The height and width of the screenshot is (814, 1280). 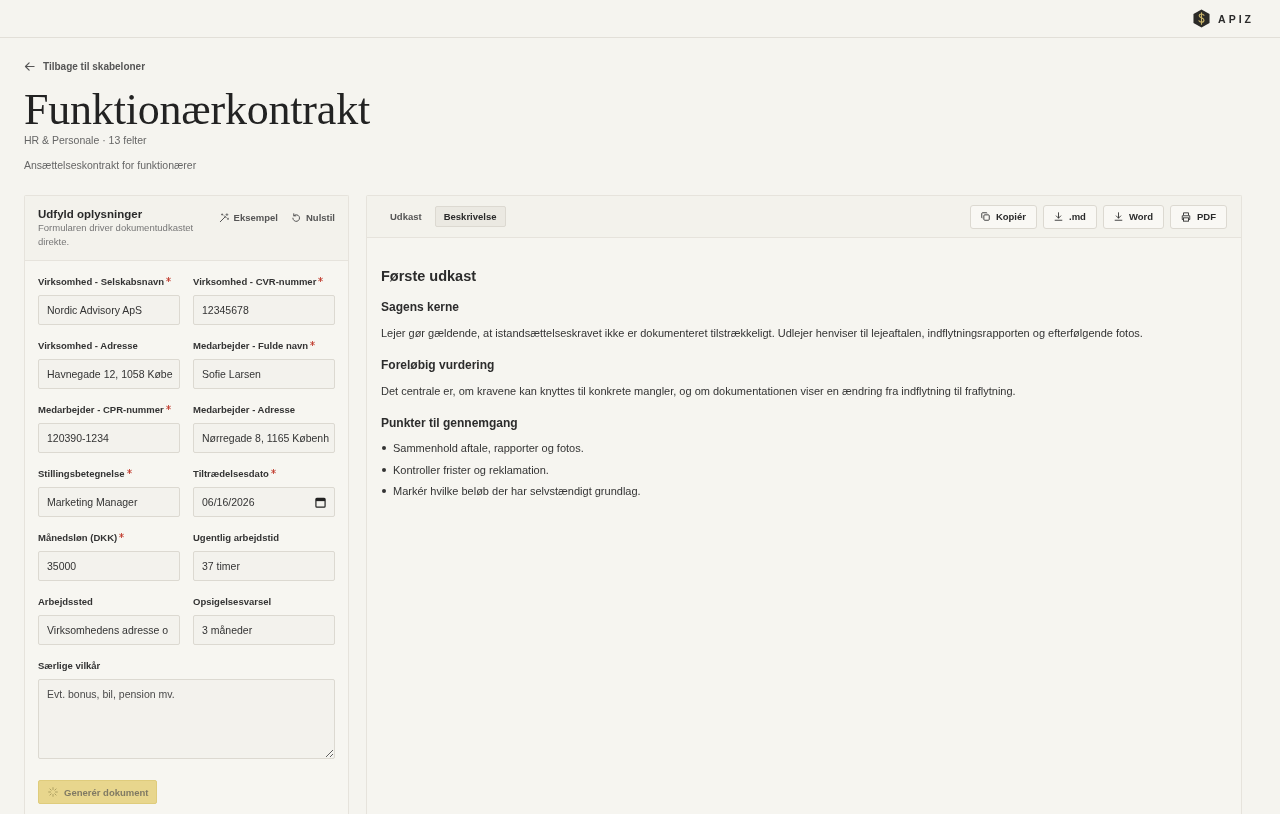 What do you see at coordinates (231, 473) in the screenshot?
I see `field-label: Tiltrædelsesdato` at bounding box center [231, 473].